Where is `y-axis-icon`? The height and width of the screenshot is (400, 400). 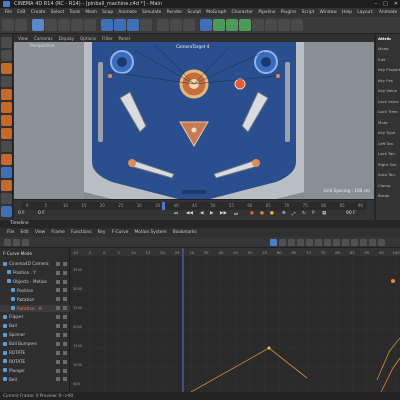 y-axis-icon is located at coordinates (120, 25).